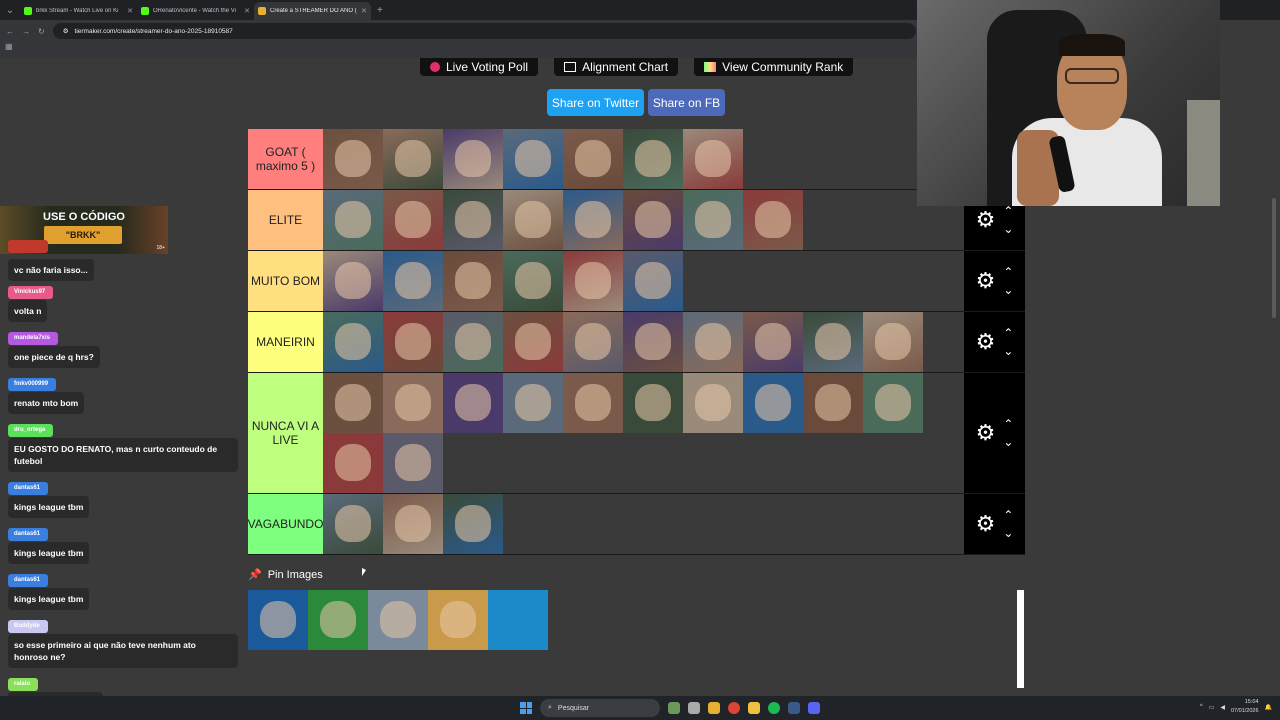 Image resolution: width=1280 pixels, height=720 pixels. What do you see at coordinates (33, 338) in the screenshot?
I see `chat-username: mandela7xis` at bounding box center [33, 338].